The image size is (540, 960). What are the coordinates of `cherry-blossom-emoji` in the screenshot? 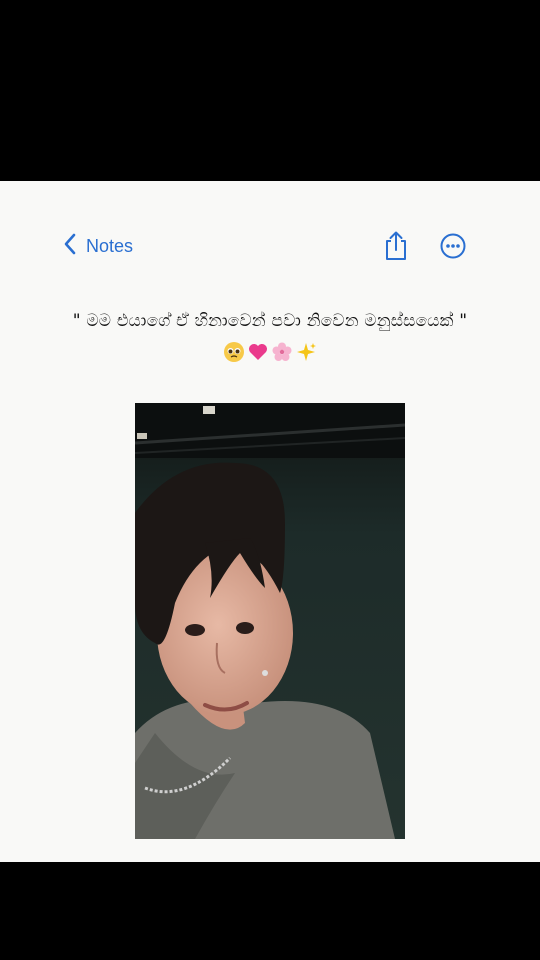 It's located at (282, 352).